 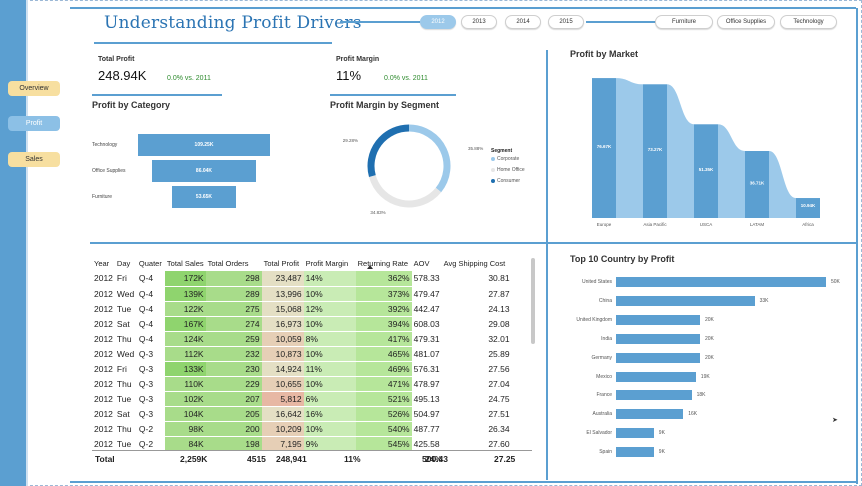 I want to click on sort-indicator-icon, so click(x=370, y=267).